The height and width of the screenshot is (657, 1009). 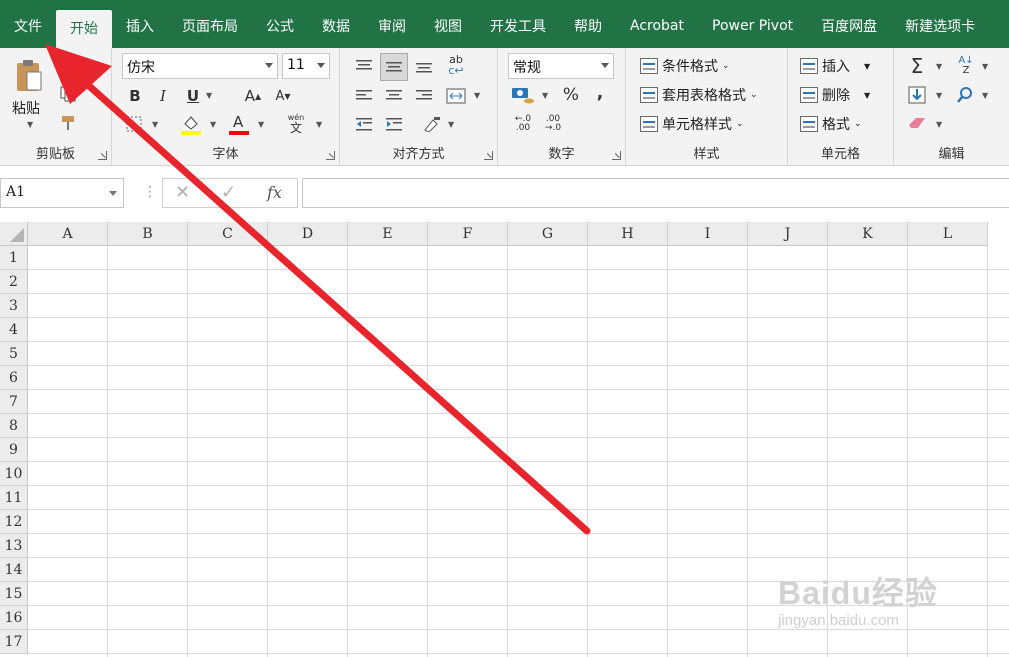 What do you see at coordinates (488, 155) in the screenshot?
I see `alignment-launcher-icon` at bounding box center [488, 155].